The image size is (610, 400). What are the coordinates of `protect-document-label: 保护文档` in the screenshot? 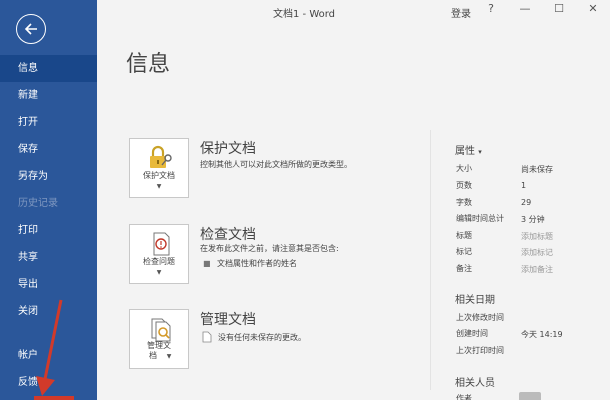 It's located at (159, 175).